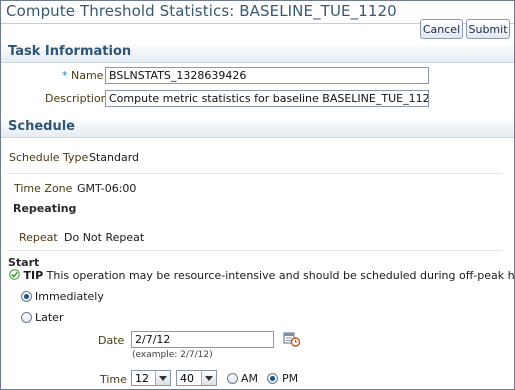 The image size is (515, 390). I want to click on required-indicator: *, so click(65, 75).